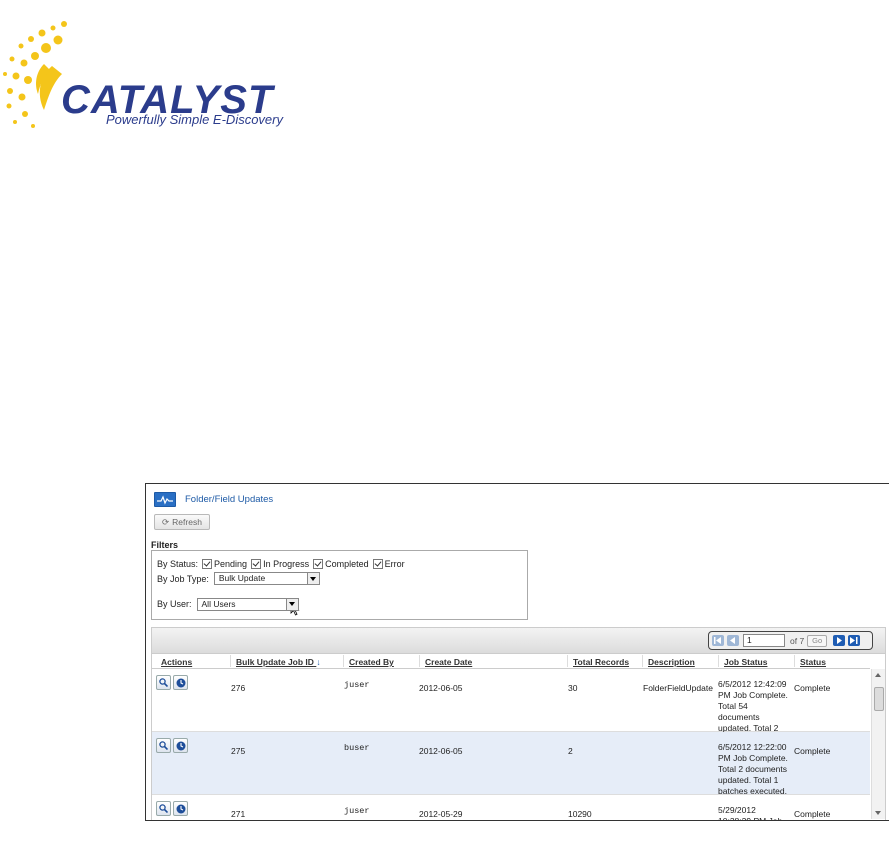 This screenshot has height=846, width=889. Describe the element at coordinates (377, 564) in the screenshot. I see `error-checkbox` at that location.